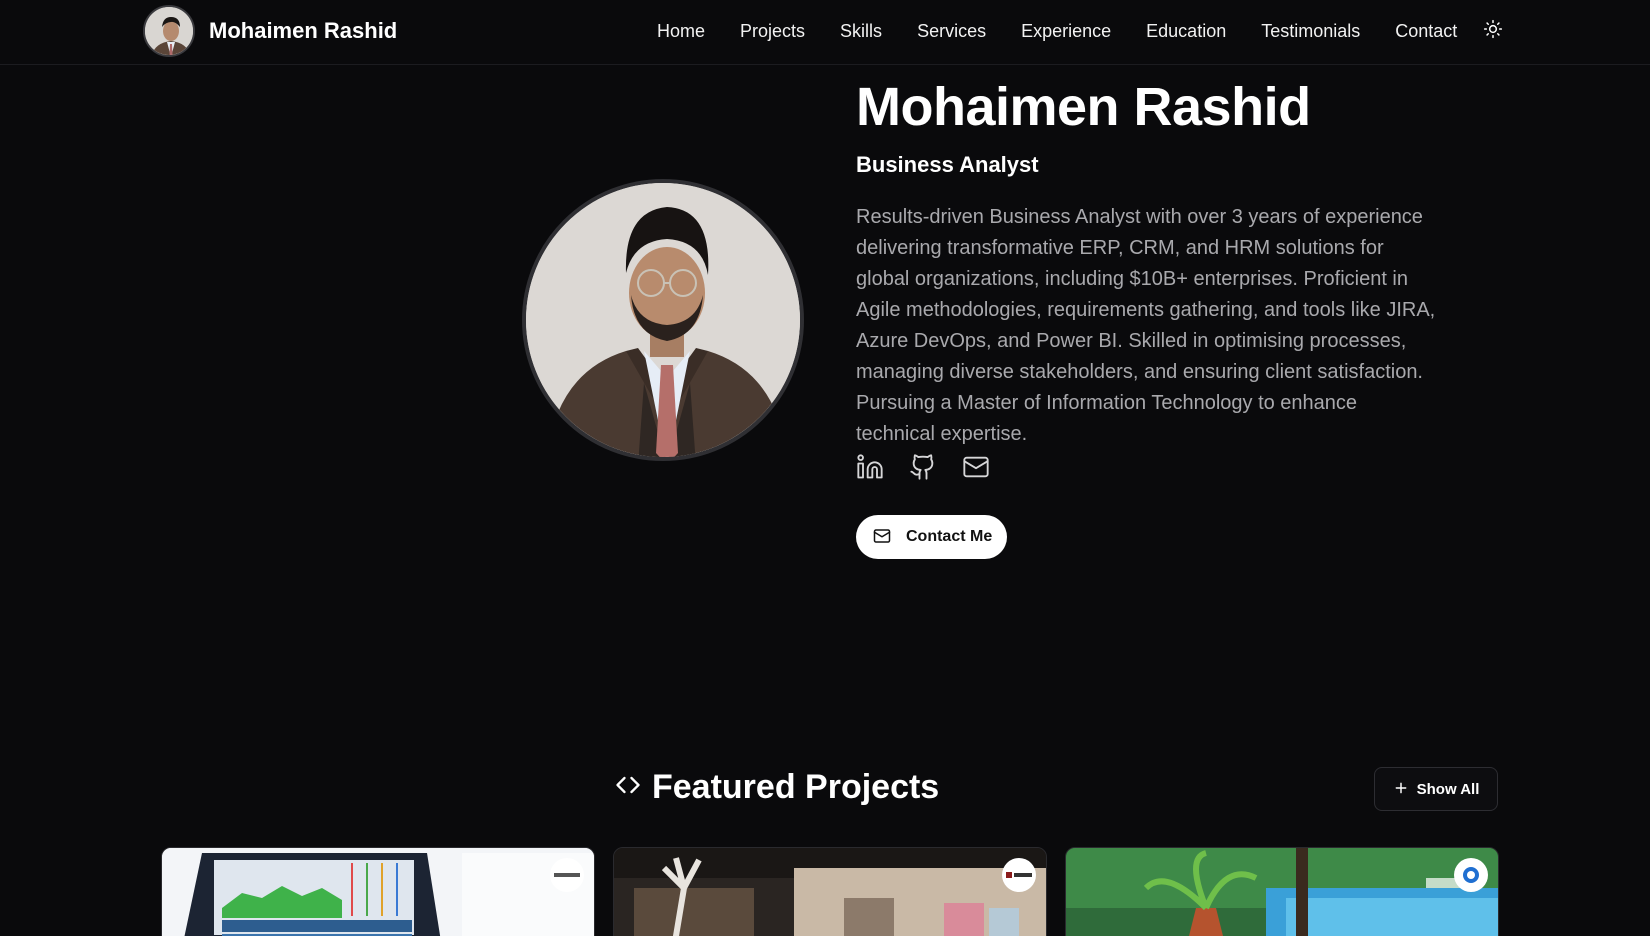 This screenshot has height=936, width=1650. What do you see at coordinates (772, 31) in the screenshot?
I see `nav-projects: Projects` at bounding box center [772, 31].